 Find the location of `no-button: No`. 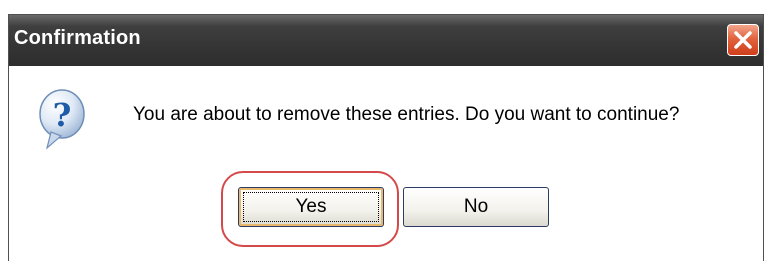

no-button: No is located at coordinates (476, 207).